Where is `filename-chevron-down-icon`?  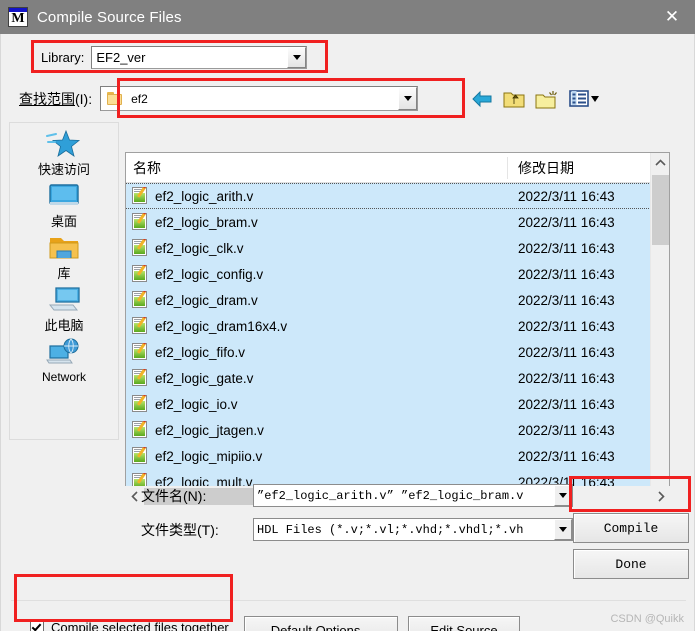
filename-chevron-down-icon is located at coordinates (563, 495).